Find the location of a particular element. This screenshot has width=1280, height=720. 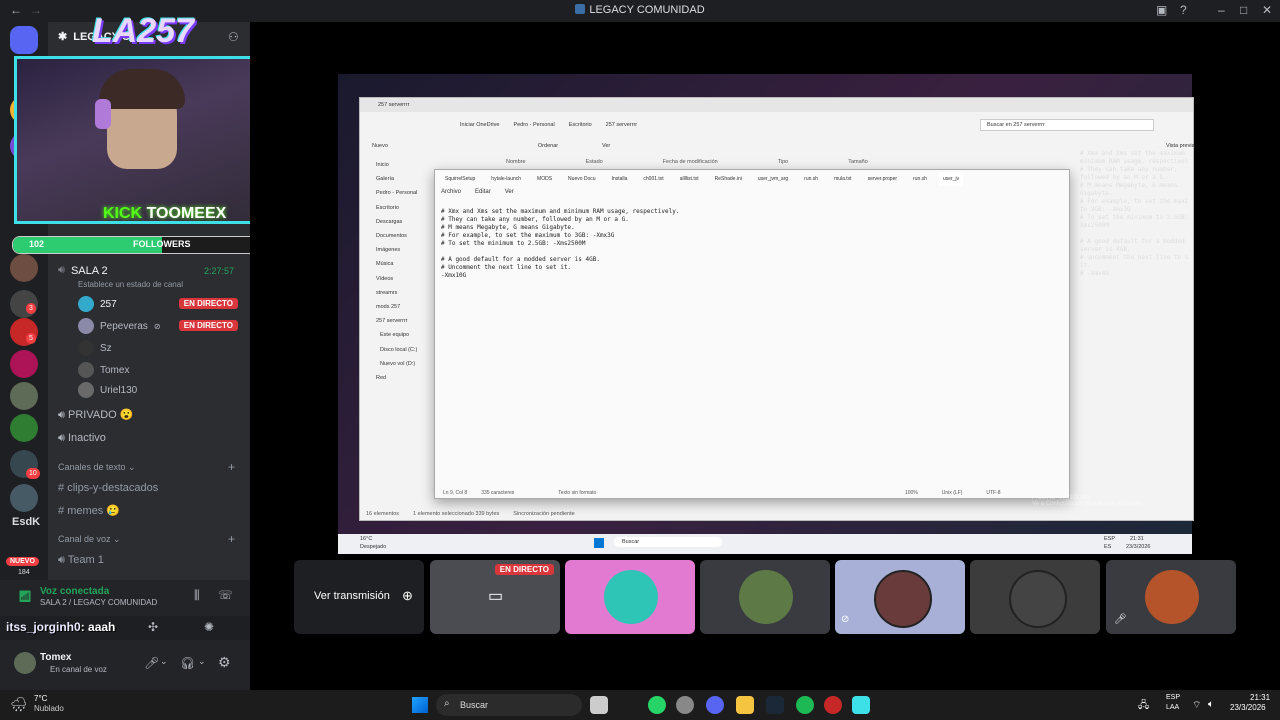

sort-button: Ordenar is located at coordinates (548, 146).